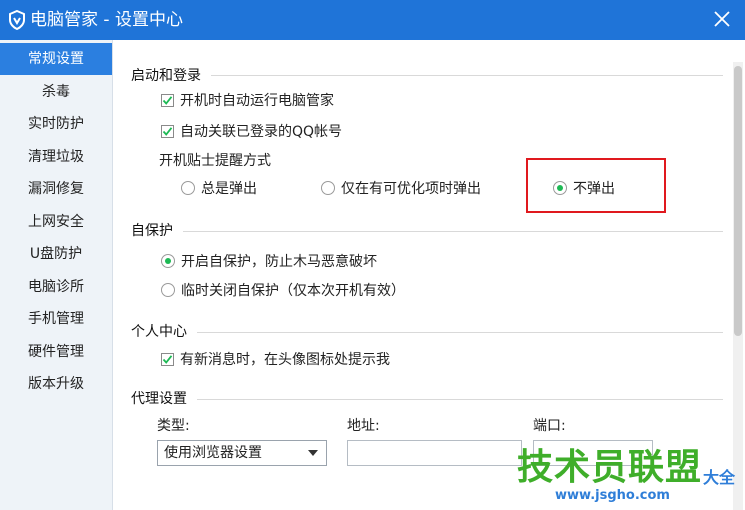 The width and height of the screenshot is (745, 510). Describe the element at coordinates (722, 19) in the screenshot. I see `close-icon` at that location.